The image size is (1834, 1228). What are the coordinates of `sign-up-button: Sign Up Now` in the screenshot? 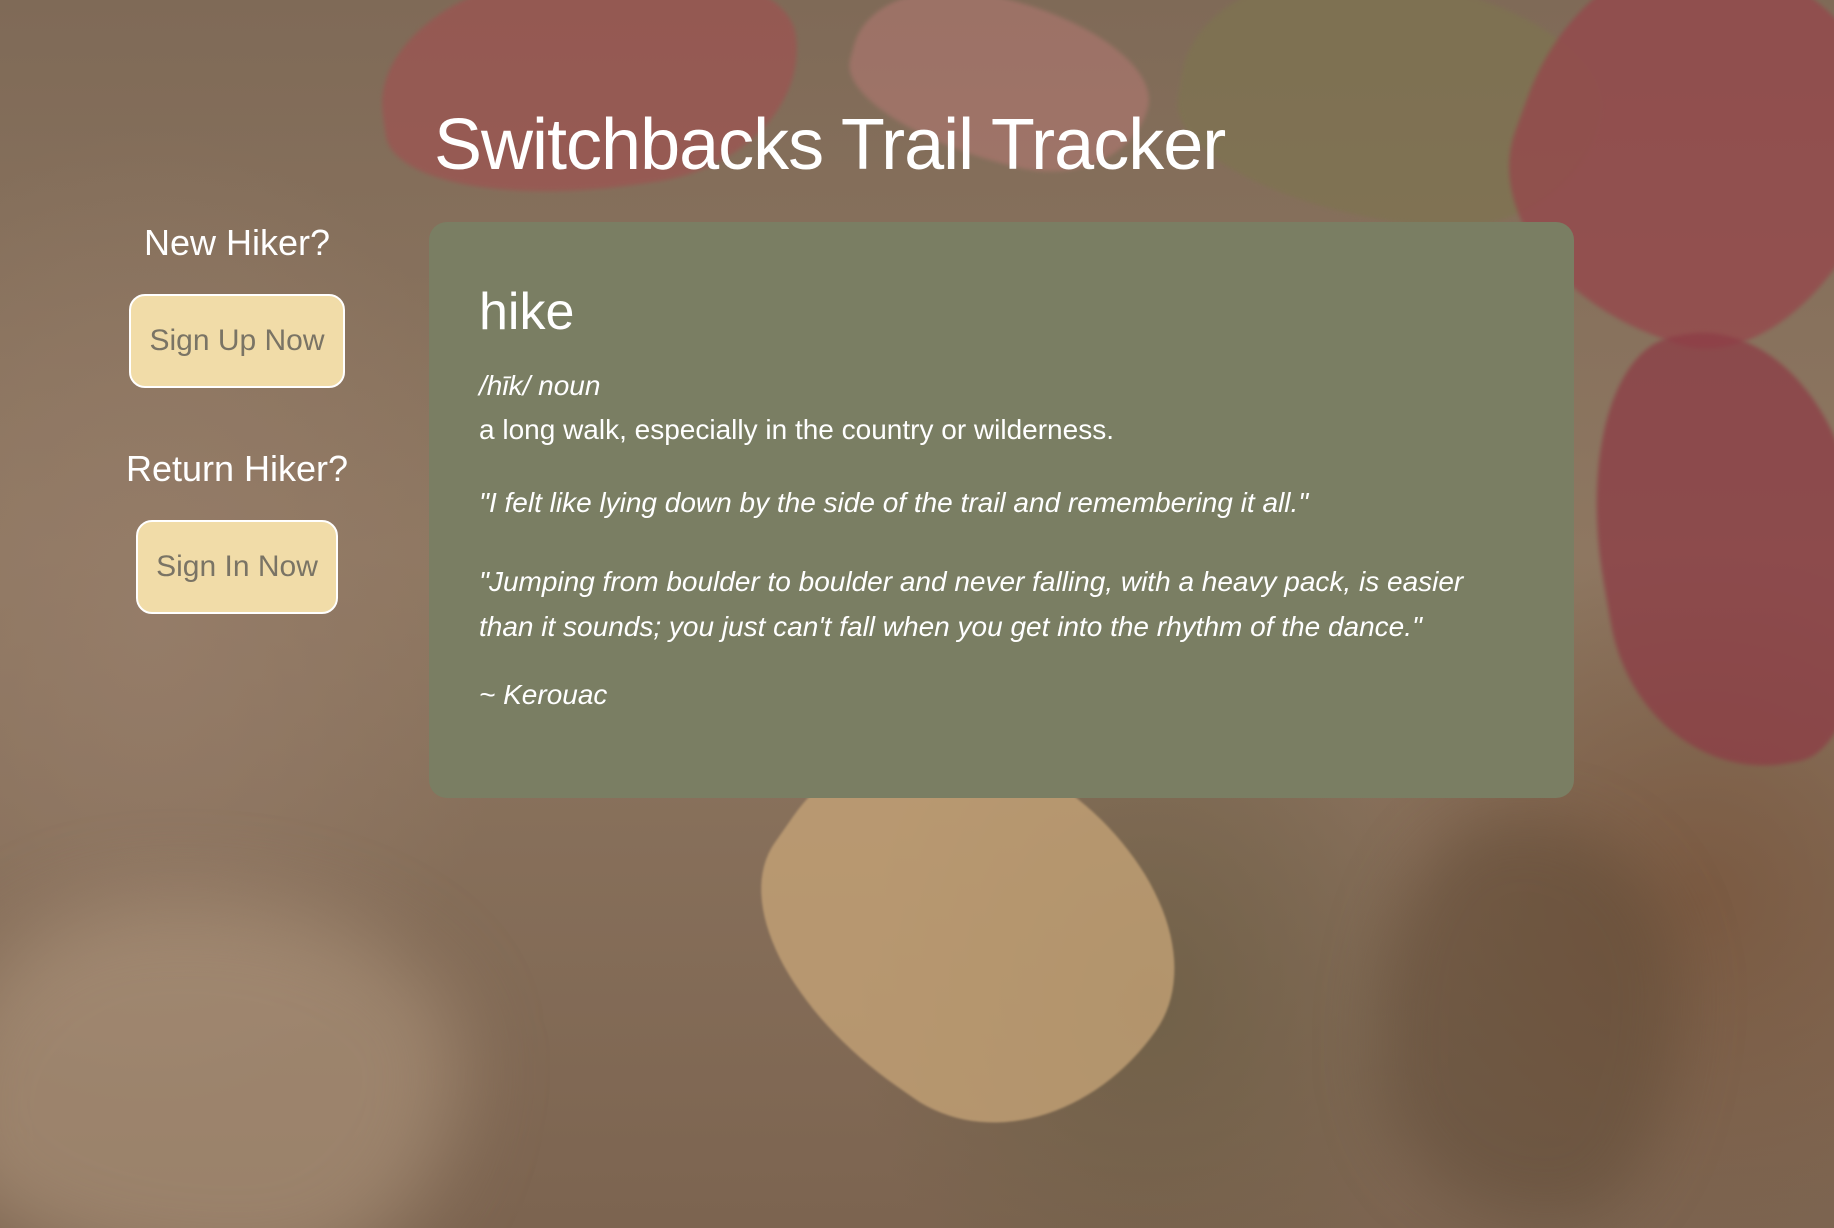 It's located at (237, 341).